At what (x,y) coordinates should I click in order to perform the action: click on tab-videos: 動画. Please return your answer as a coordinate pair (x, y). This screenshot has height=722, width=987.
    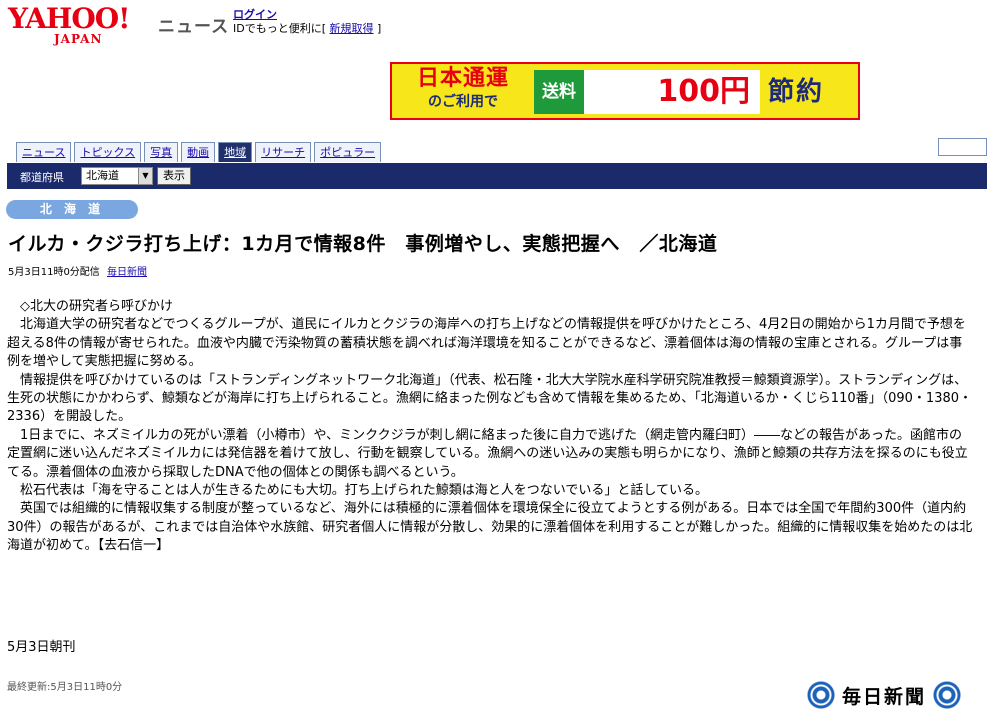
    Looking at the image, I should click on (198, 152).